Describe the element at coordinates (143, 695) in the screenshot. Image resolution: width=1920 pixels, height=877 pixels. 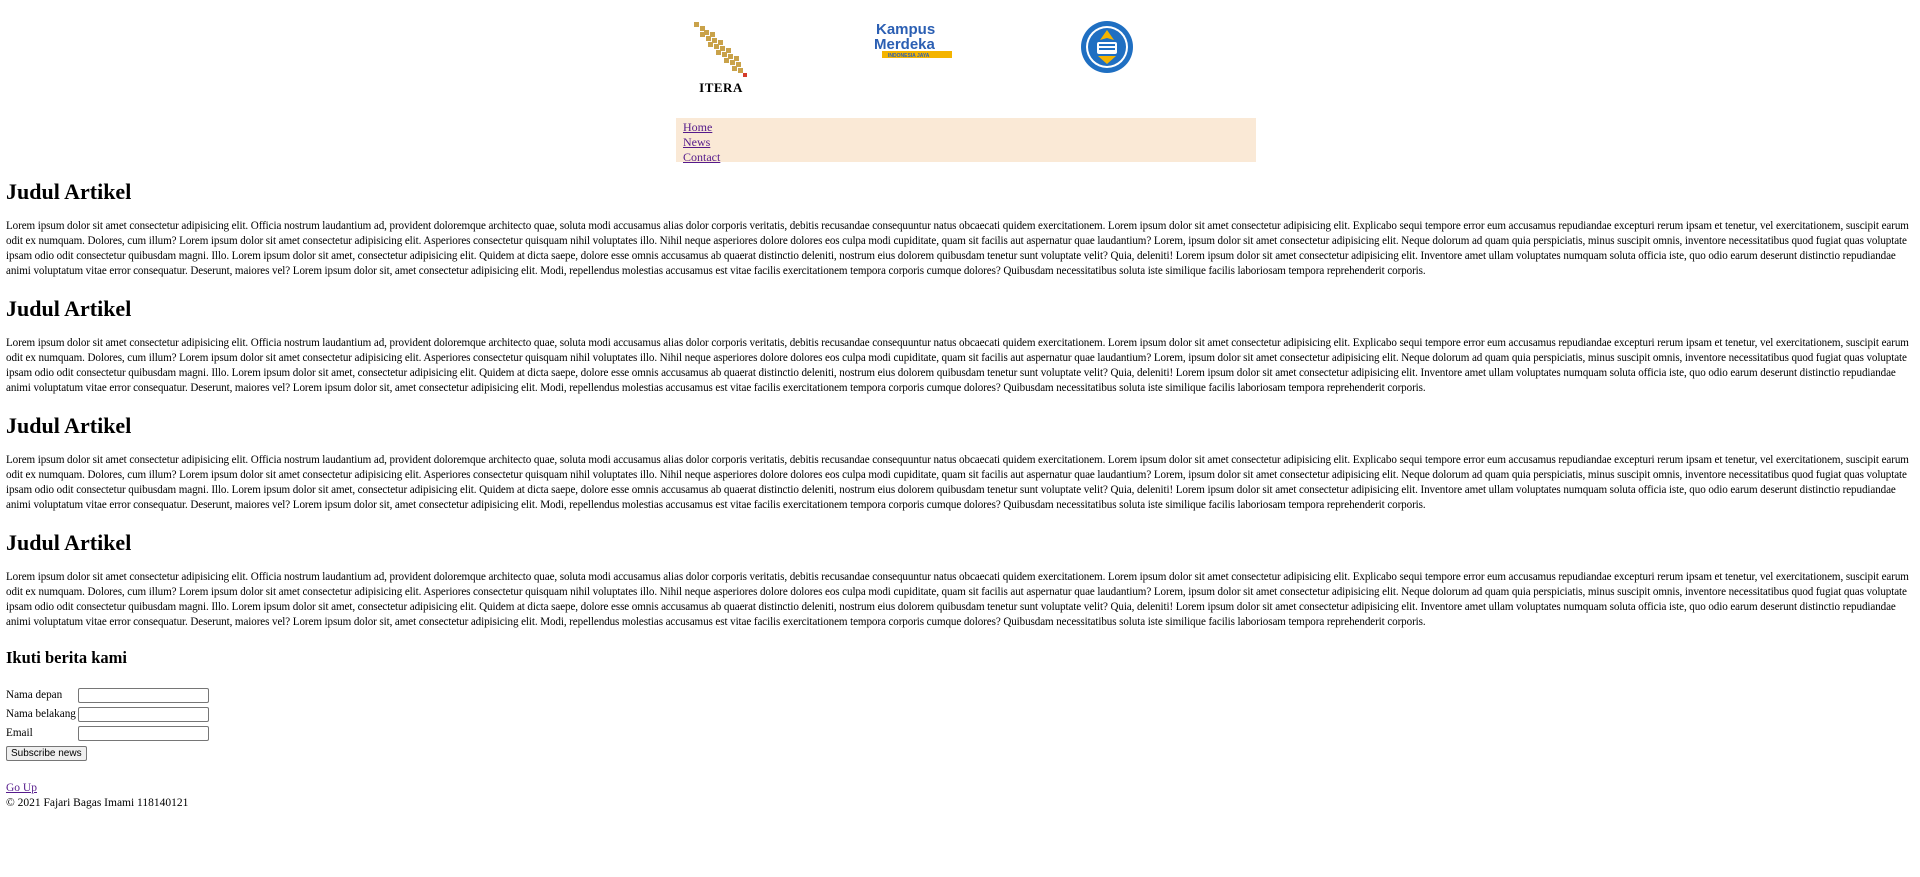
I see `first-name-input` at that location.